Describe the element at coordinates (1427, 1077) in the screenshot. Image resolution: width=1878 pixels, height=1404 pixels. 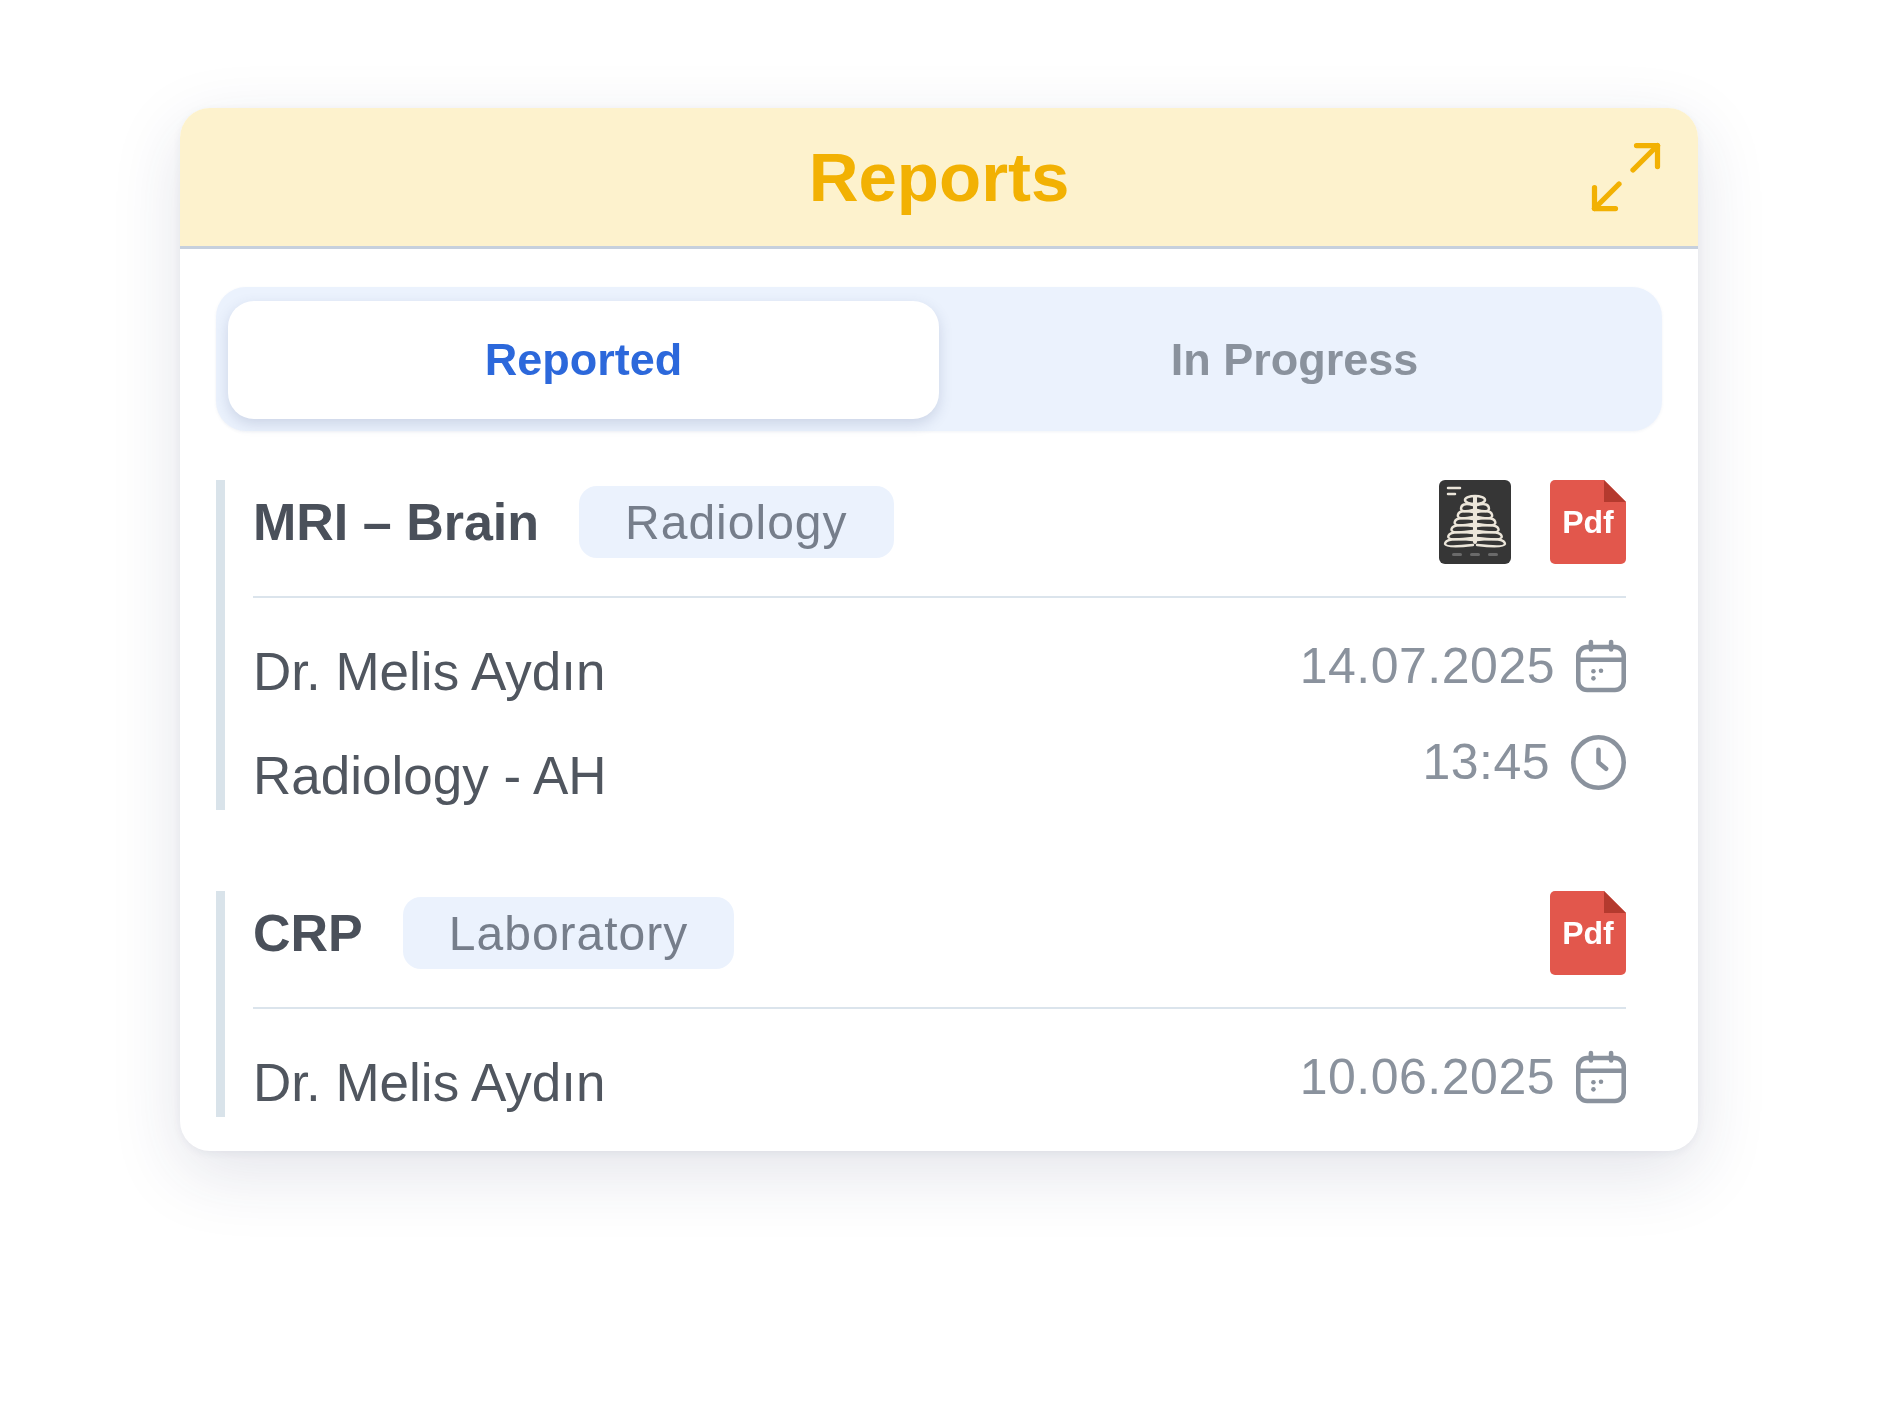
I see `report-date: 10.06.2025` at that location.